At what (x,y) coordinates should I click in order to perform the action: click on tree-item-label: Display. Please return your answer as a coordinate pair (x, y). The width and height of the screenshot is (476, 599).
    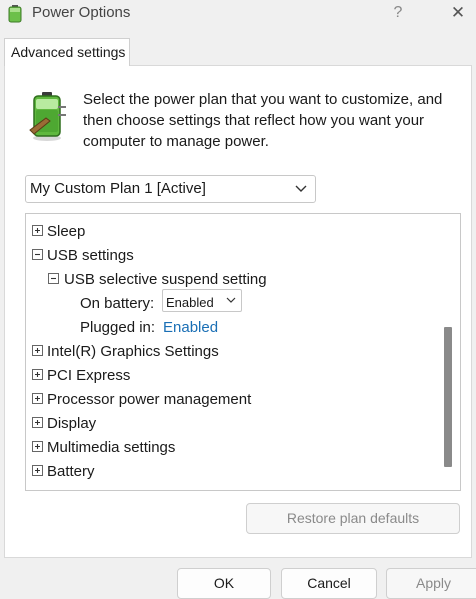
    Looking at the image, I should click on (72, 423).